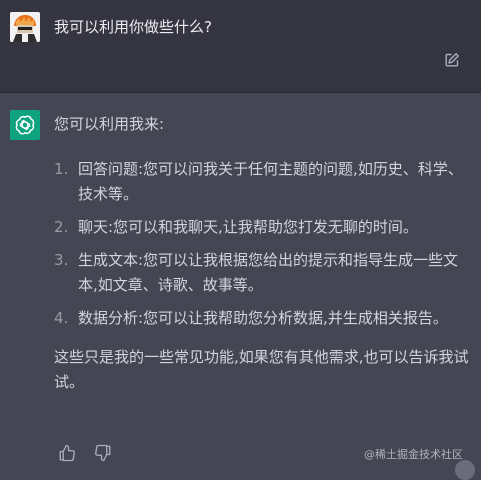 This screenshot has height=480, width=481. Describe the element at coordinates (67, 453) in the screenshot. I see `thumbs-up-icon` at that location.